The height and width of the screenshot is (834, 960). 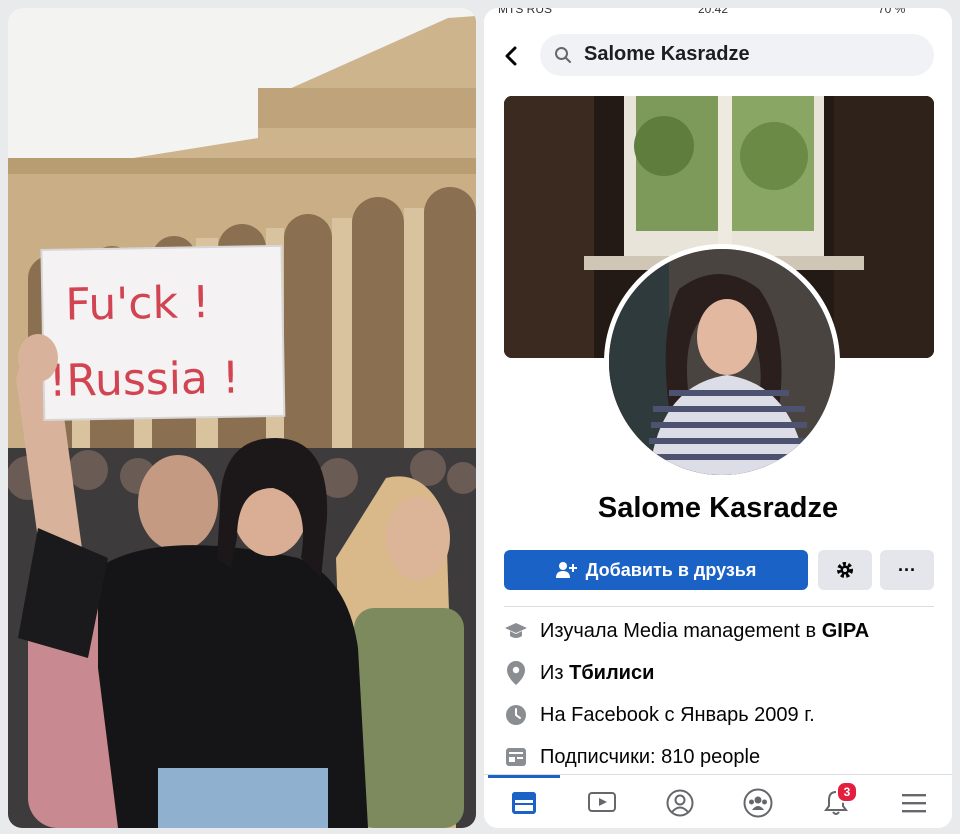 I want to click on bottom-tab-bar: 3, so click(x=718, y=801).